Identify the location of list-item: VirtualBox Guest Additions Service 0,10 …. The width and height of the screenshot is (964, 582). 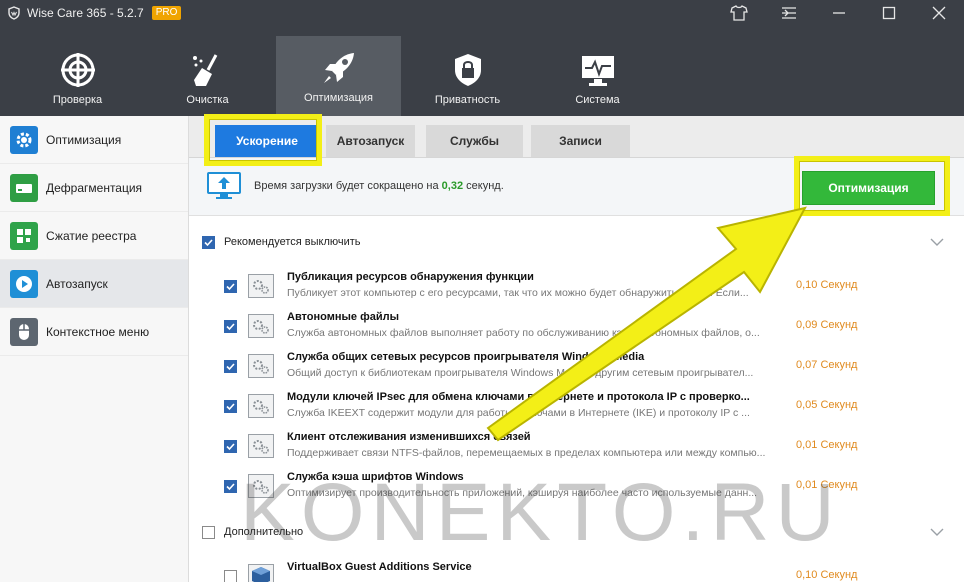
(576, 569).